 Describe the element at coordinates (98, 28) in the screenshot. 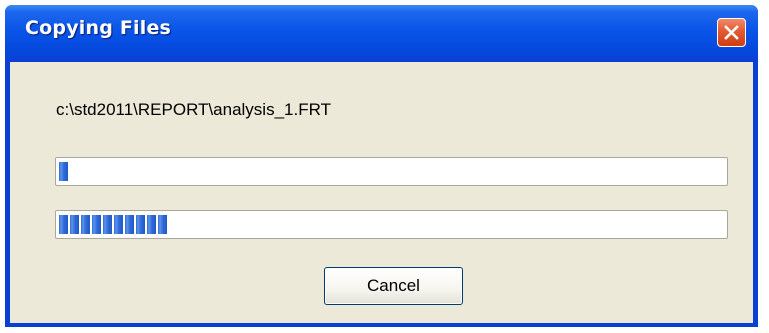

I see `window-title: Copying Files` at that location.